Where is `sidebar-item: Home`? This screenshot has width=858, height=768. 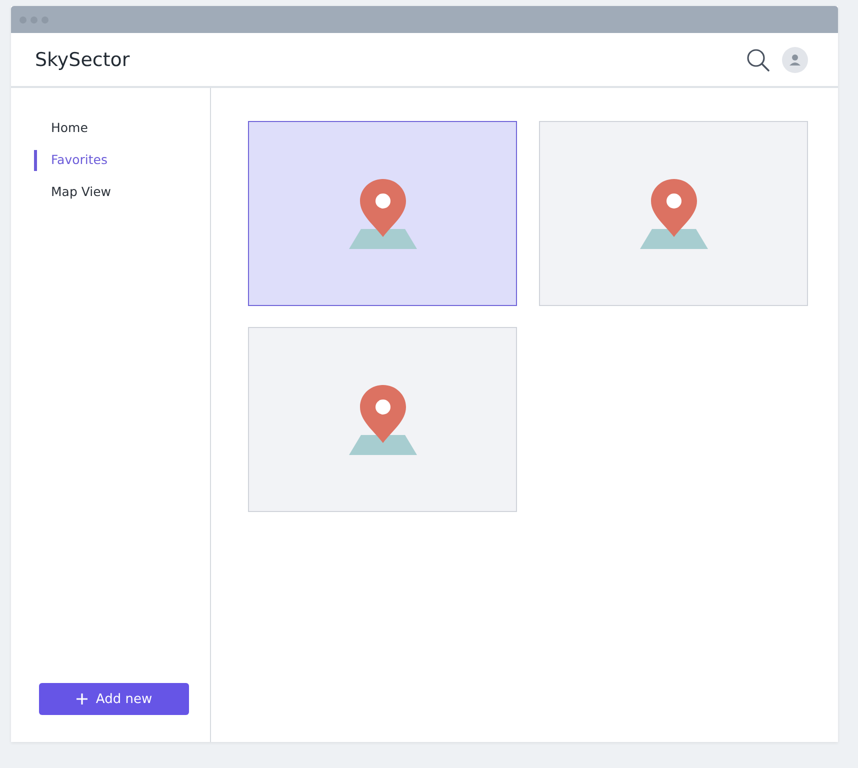
sidebar-item: Home is located at coordinates (122, 128).